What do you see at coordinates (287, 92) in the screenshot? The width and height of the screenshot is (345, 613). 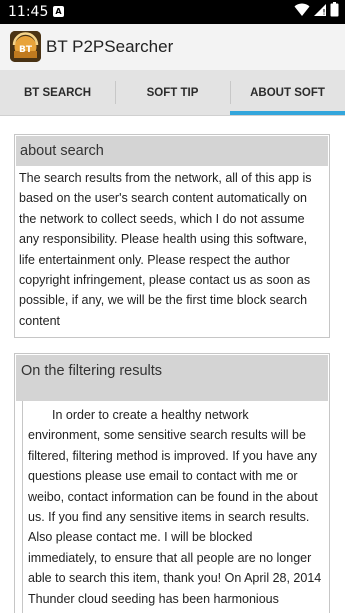 I see `tab-about-soft: ABOUT SOFT` at bounding box center [287, 92].